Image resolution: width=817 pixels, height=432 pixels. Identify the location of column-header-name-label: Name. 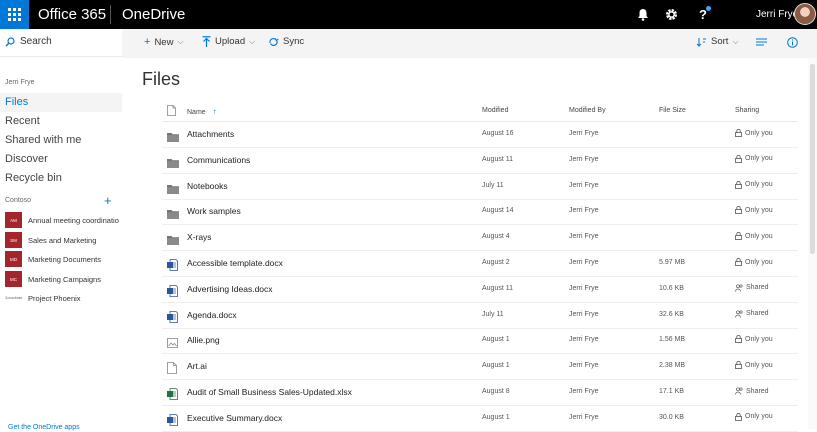
(196, 112).